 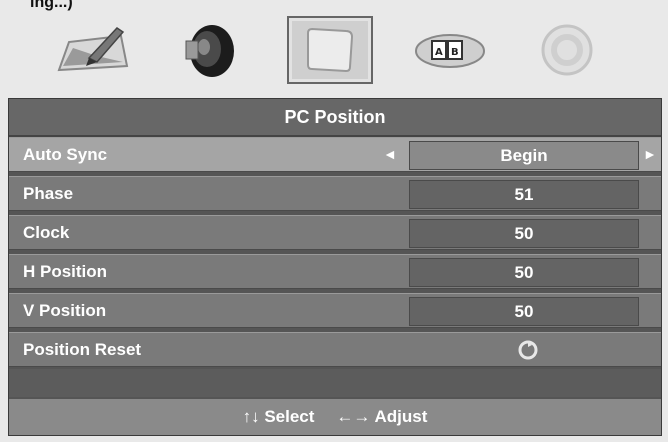 What do you see at coordinates (65, 154) in the screenshot?
I see `auto-sync-label: Auto Sync` at bounding box center [65, 154].